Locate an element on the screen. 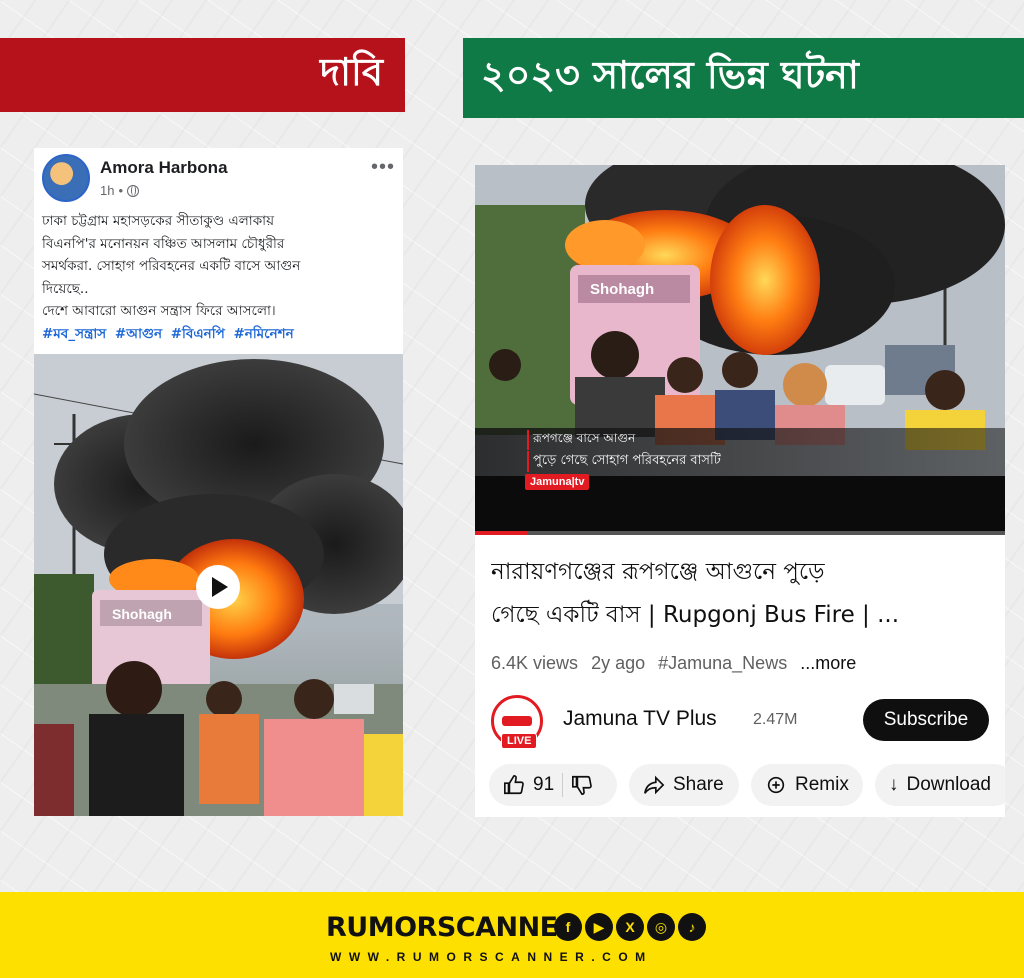 The image size is (1024, 978). share-button: Share is located at coordinates (684, 785).